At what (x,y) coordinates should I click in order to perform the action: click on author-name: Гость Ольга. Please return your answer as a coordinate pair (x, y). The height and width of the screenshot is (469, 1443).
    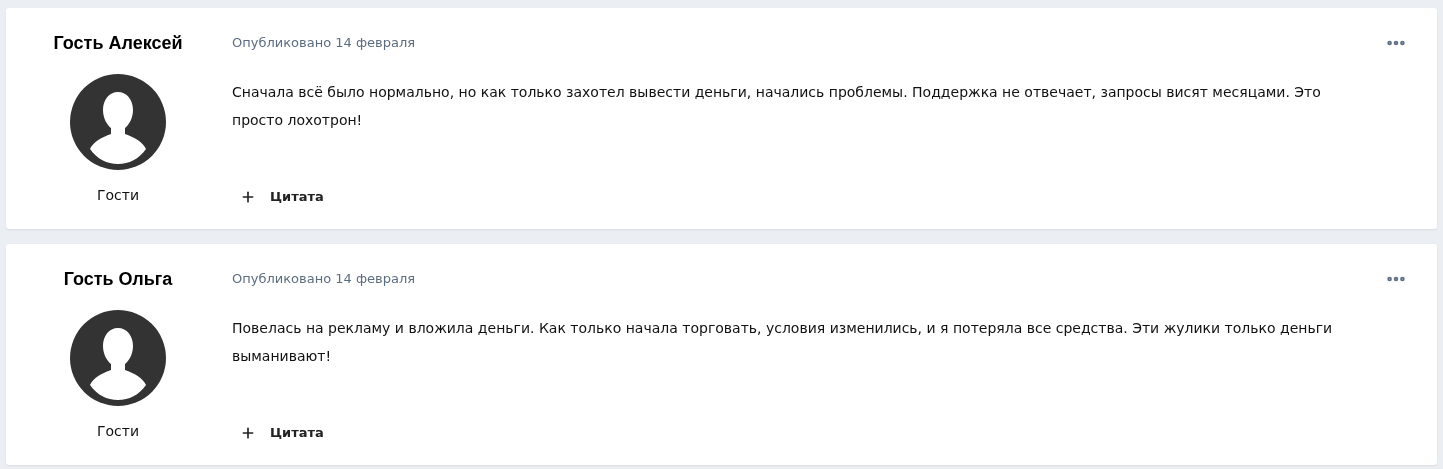
    Looking at the image, I should click on (118, 279).